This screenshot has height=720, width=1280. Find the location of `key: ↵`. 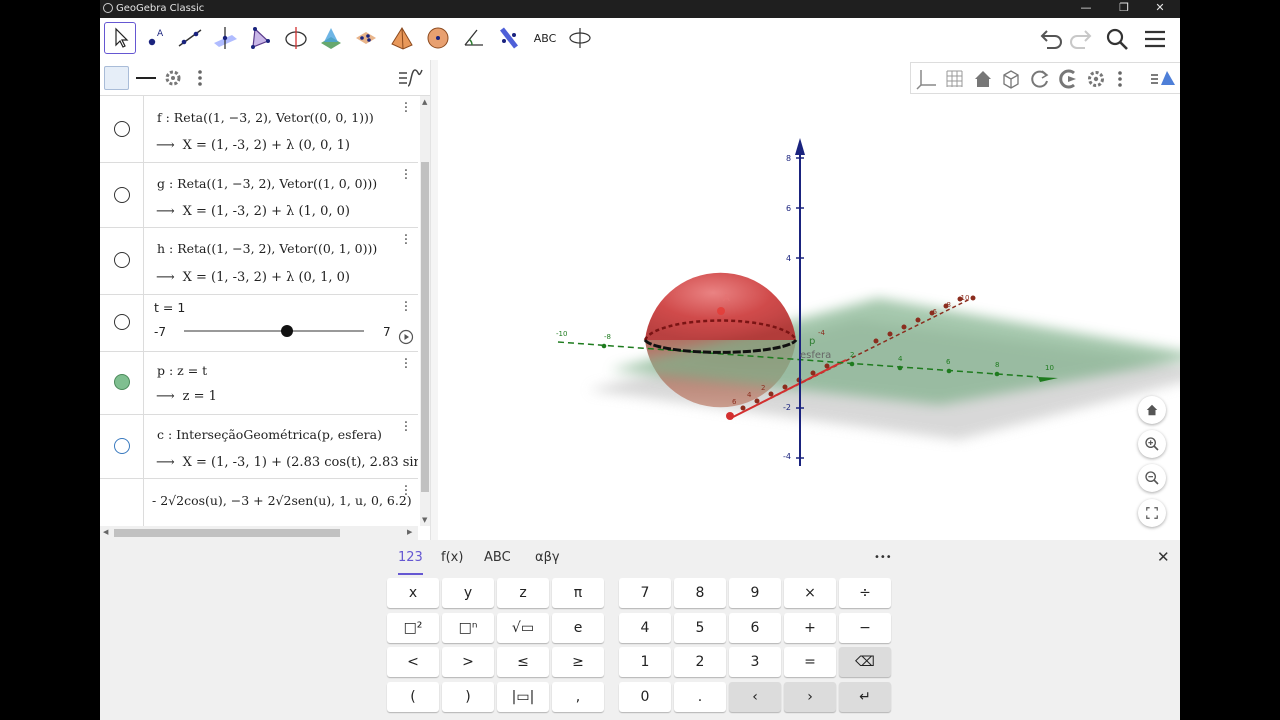

key: ↵ is located at coordinates (865, 697).